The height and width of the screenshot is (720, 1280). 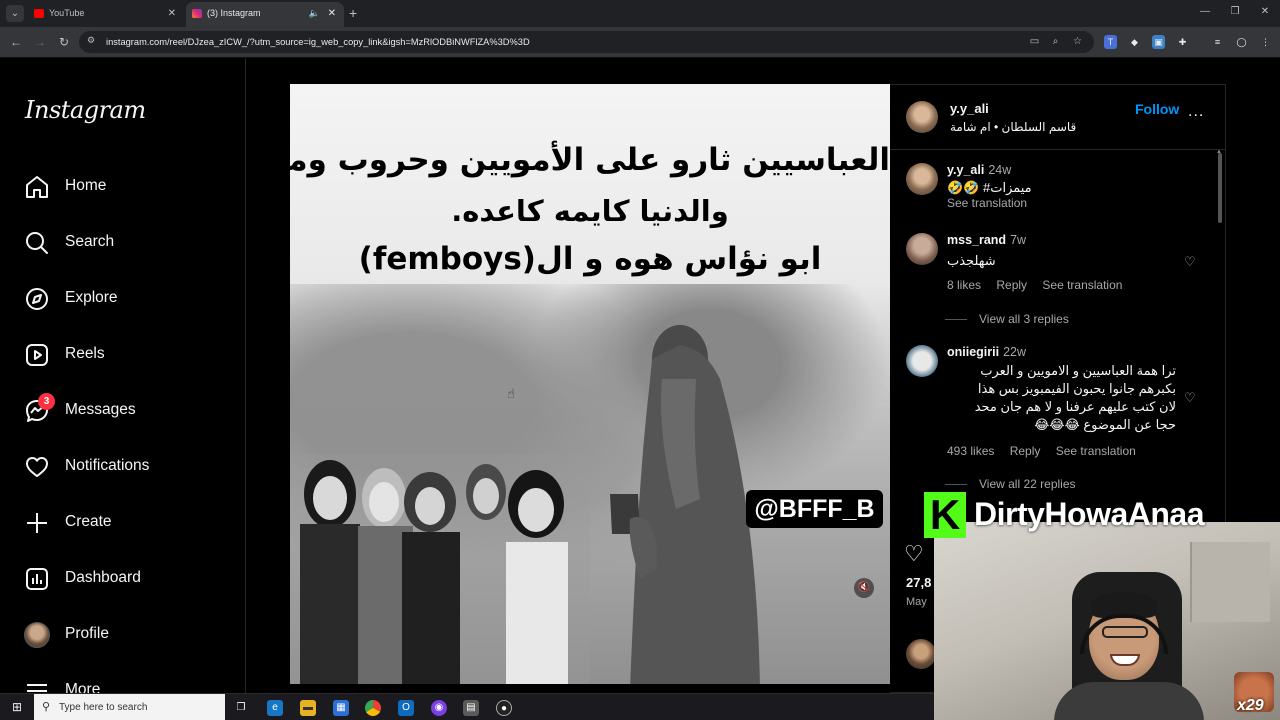 What do you see at coordinates (986, 240) in the screenshot?
I see `comment-username: mss_rand 7w` at bounding box center [986, 240].